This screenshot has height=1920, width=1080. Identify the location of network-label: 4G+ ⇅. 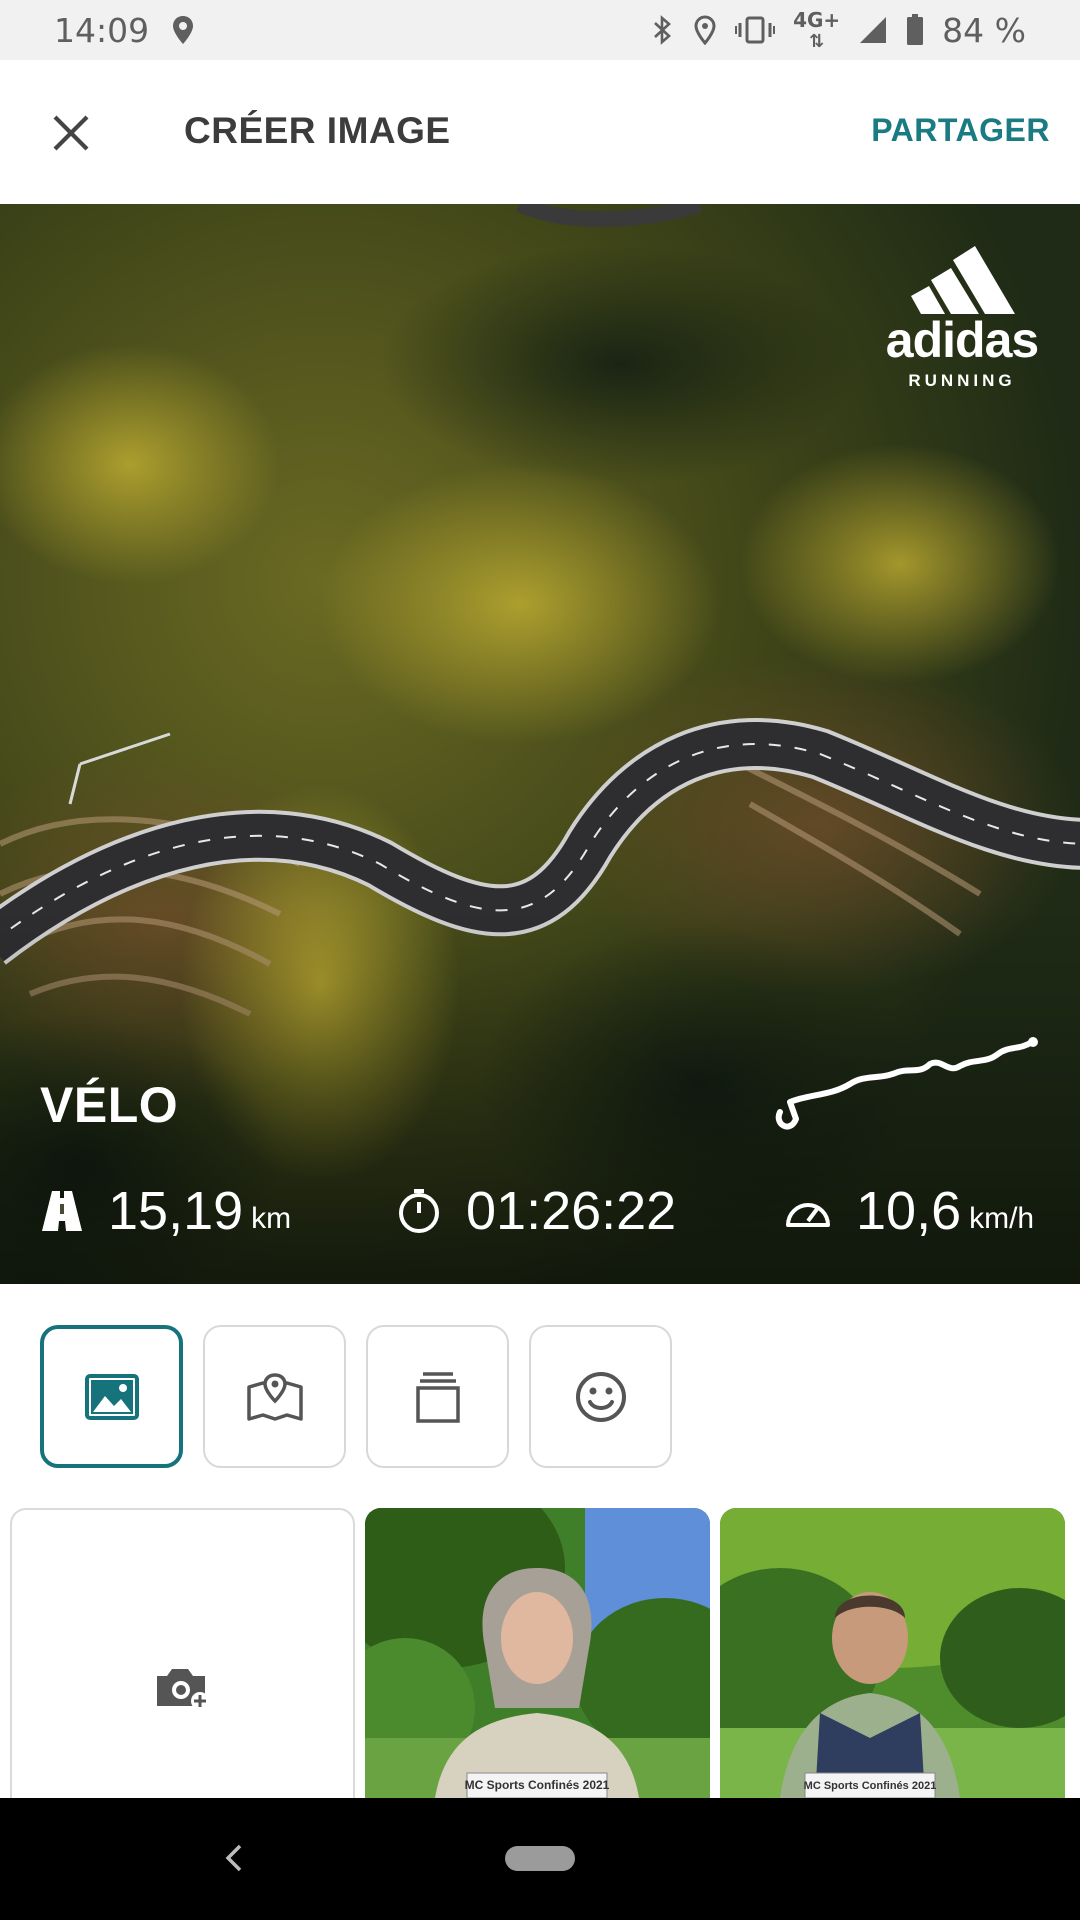
(817, 29).